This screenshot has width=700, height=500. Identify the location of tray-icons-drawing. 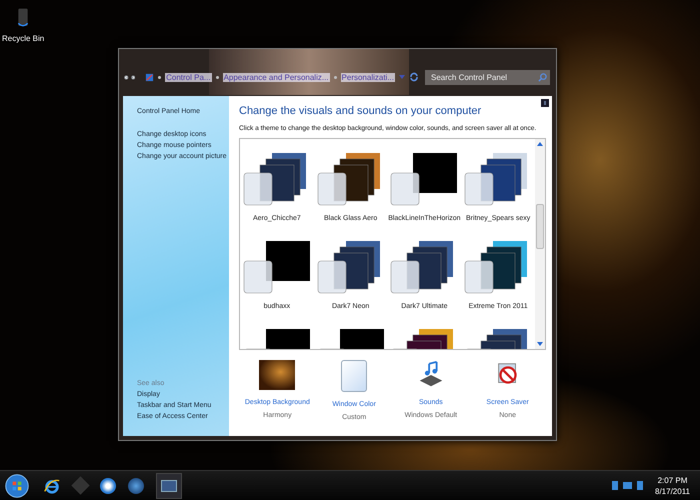
(627, 485).